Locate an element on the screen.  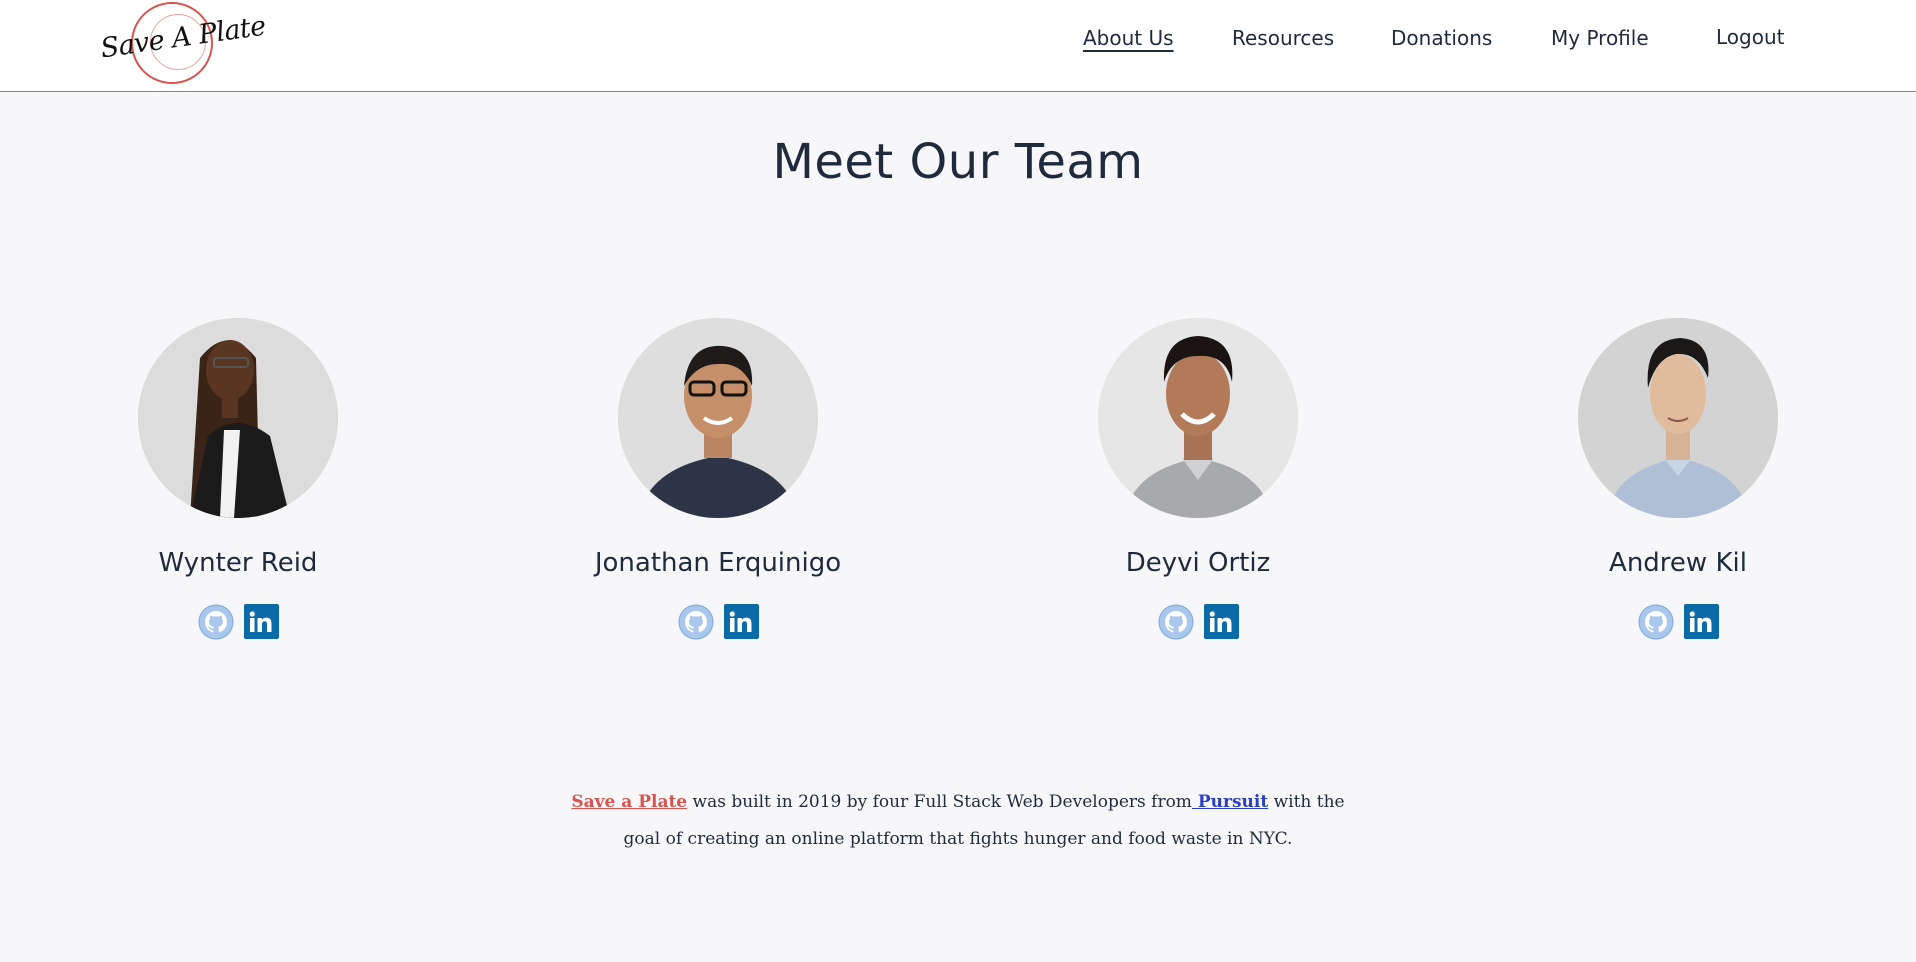
pursuit-link: Pursuit is located at coordinates (1230, 802).